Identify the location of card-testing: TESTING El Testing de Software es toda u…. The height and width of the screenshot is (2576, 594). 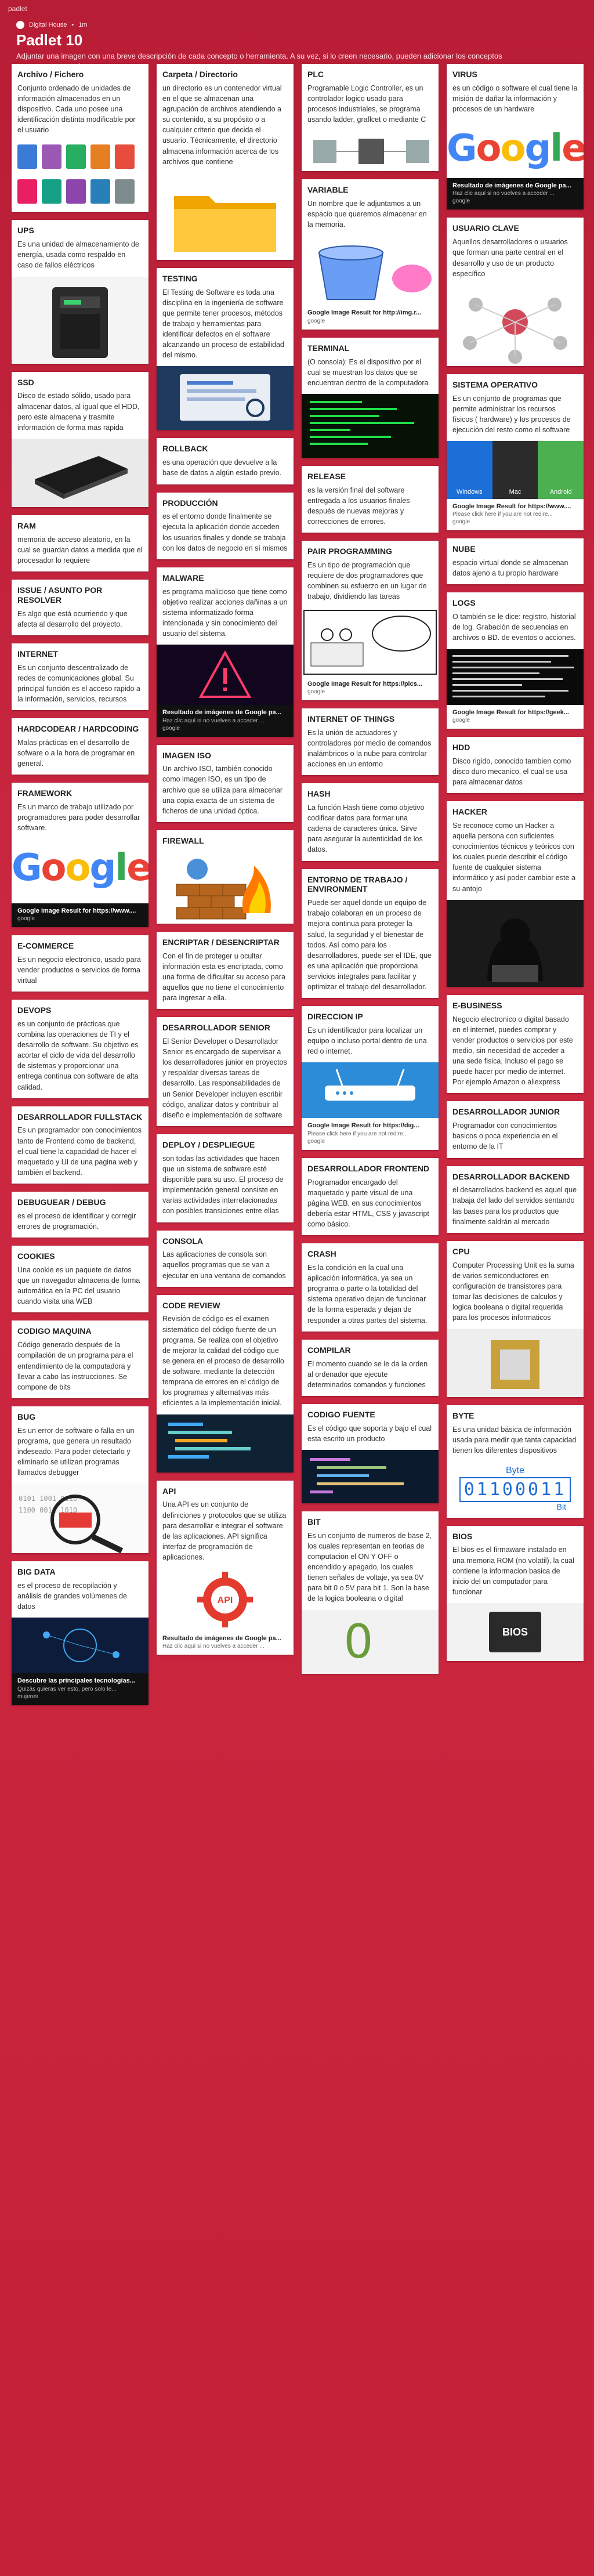
(225, 348).